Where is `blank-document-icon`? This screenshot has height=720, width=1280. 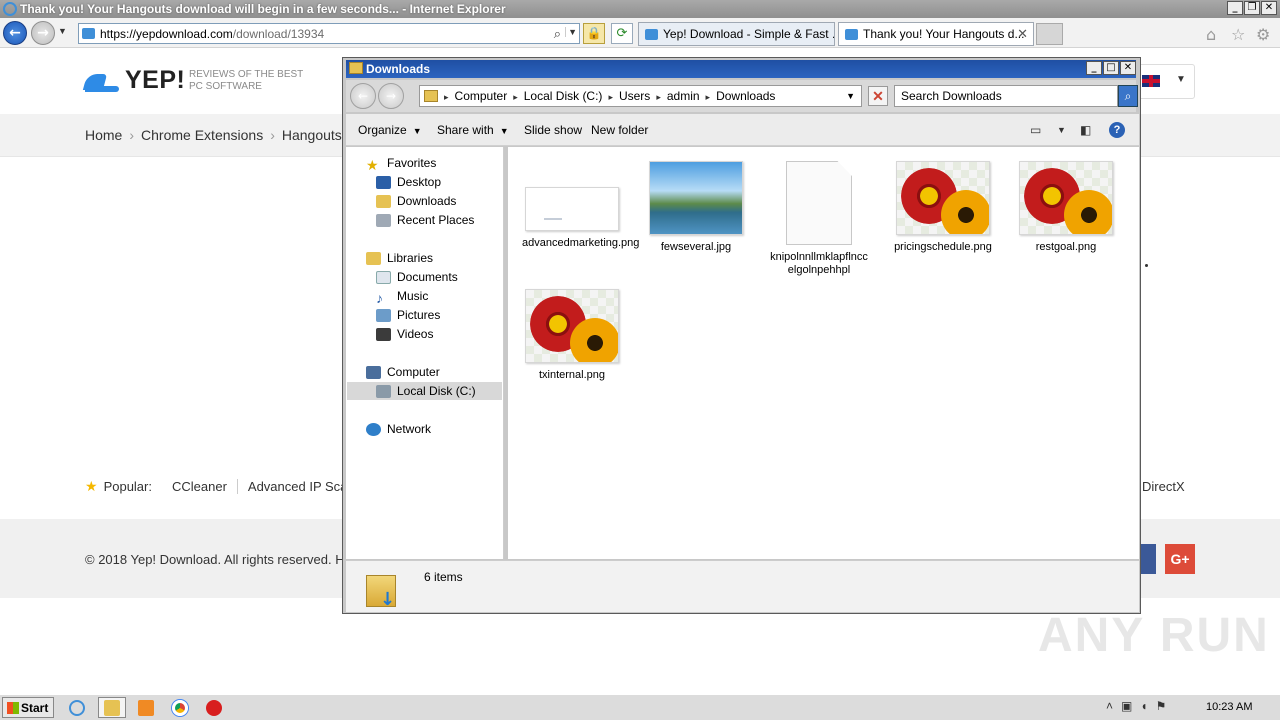 blank-document-icon is located at coordinates (819, 203).